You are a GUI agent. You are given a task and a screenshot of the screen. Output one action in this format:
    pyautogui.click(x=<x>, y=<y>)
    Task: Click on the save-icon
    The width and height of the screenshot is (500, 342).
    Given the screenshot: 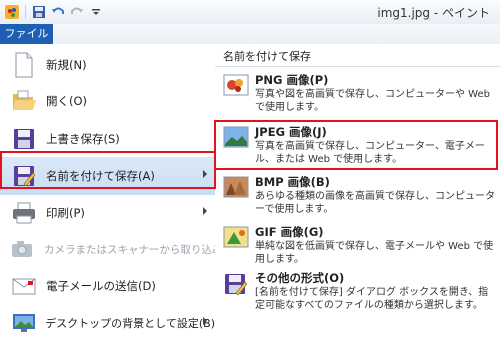 What is the action you would take?
    pyautogui.click(x=39, y=12)
    